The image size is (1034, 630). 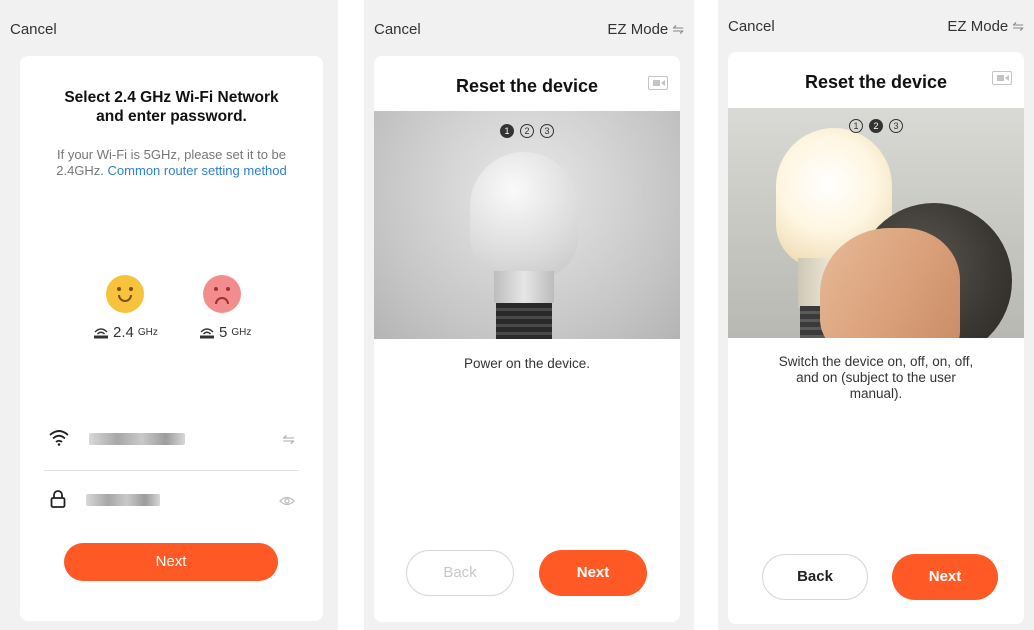 I want to click on bulb-image, so click(x=524, y=215).